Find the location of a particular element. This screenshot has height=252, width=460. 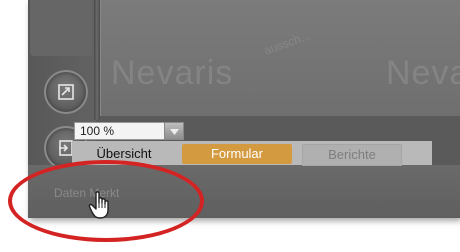

chevron-down-icon is located at coordinates (174, 131).